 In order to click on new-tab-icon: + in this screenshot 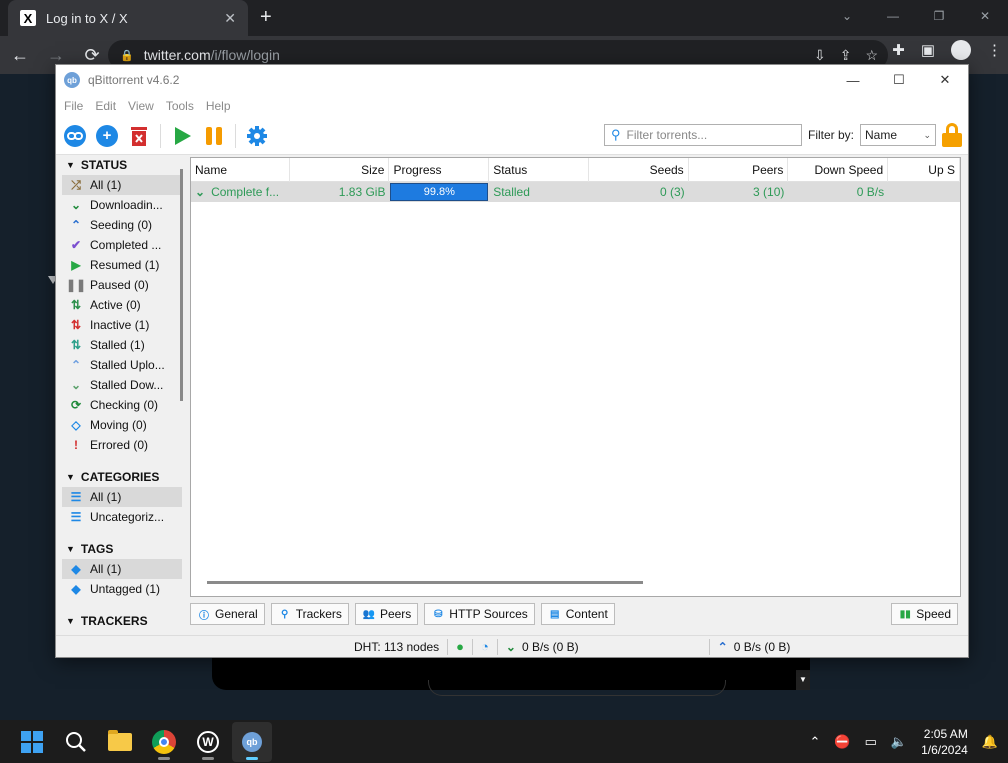, I will do `click(266, 17)`.